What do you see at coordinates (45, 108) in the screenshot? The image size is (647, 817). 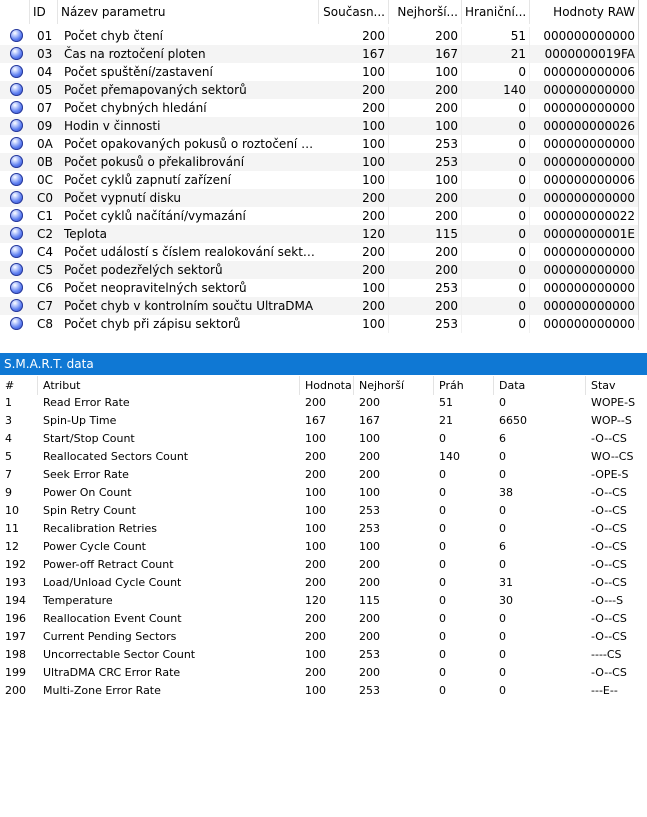 I see `attribute-id: 07` at bounding box center [45, 108].